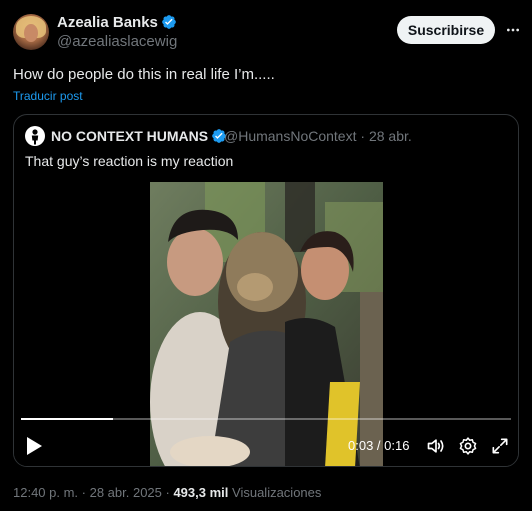 Image resolution: width=532 pixels, height=511 pixels. I want to click on fullscreen-icon, so click(500, 446).